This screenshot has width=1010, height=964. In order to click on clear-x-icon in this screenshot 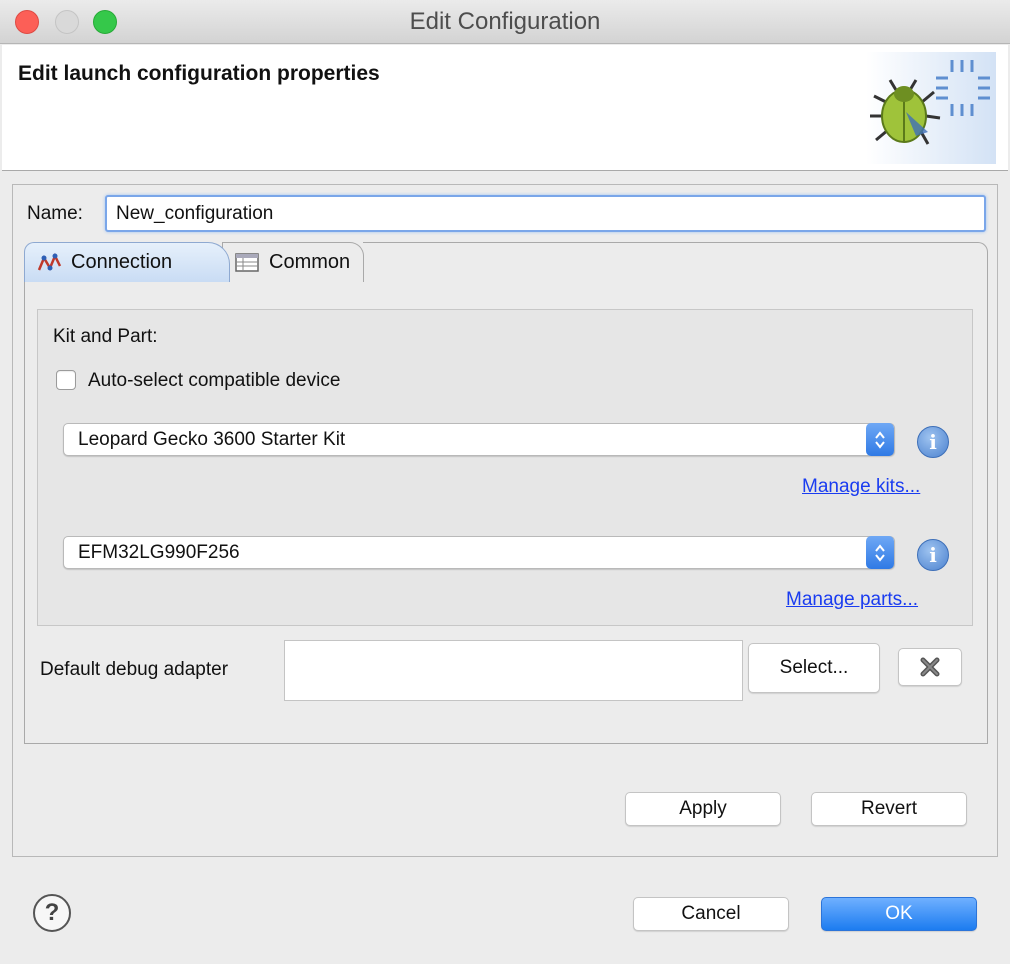, I will do `click(930, 667)`.